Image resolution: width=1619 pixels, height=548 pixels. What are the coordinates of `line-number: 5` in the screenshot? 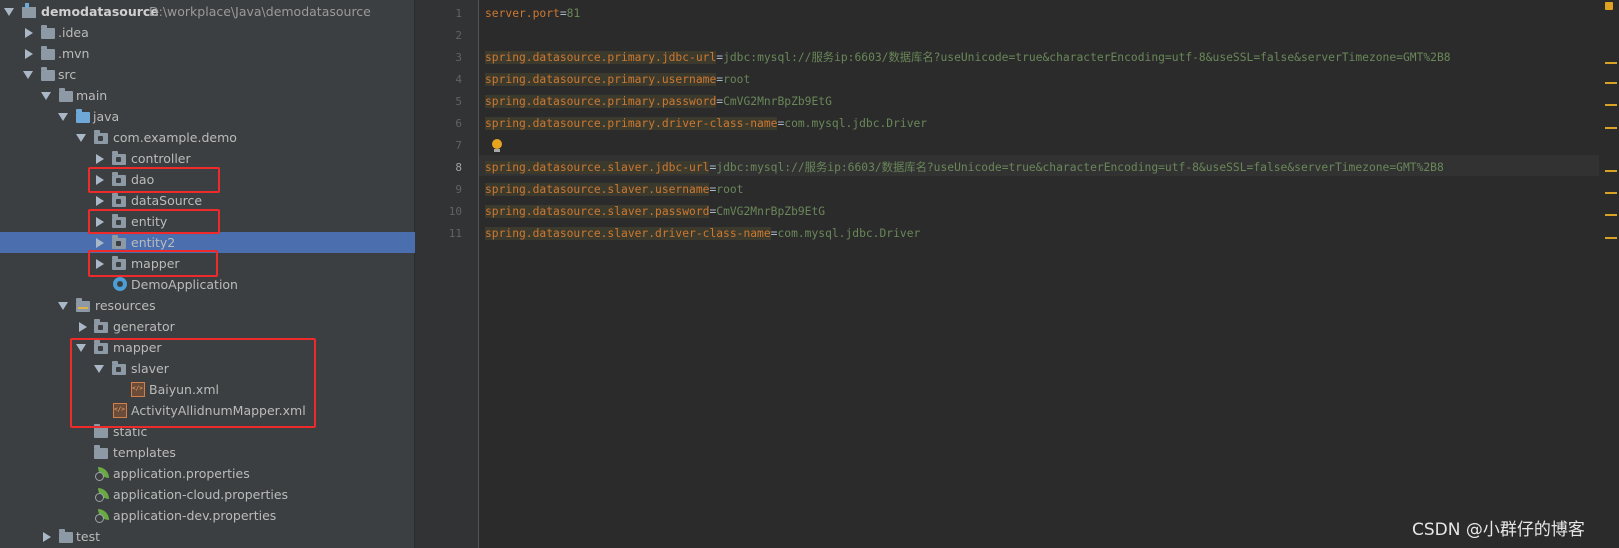 It's located at (458, 101).